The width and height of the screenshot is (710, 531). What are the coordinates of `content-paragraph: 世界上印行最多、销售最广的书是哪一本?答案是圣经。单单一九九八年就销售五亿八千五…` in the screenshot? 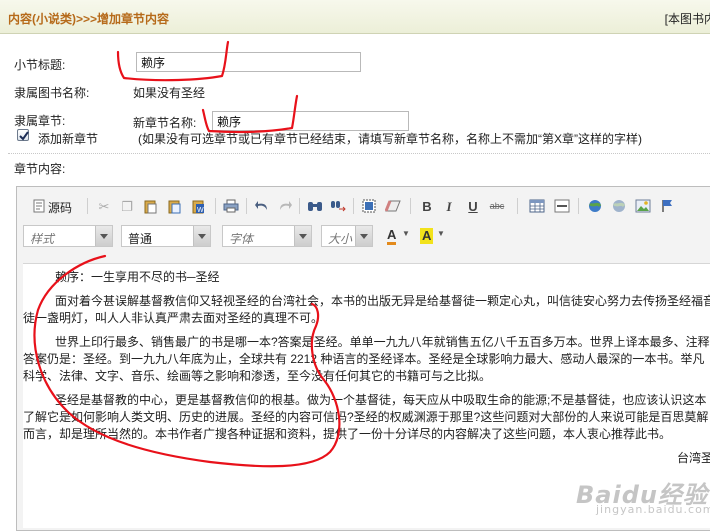 It's located at (382, 342).